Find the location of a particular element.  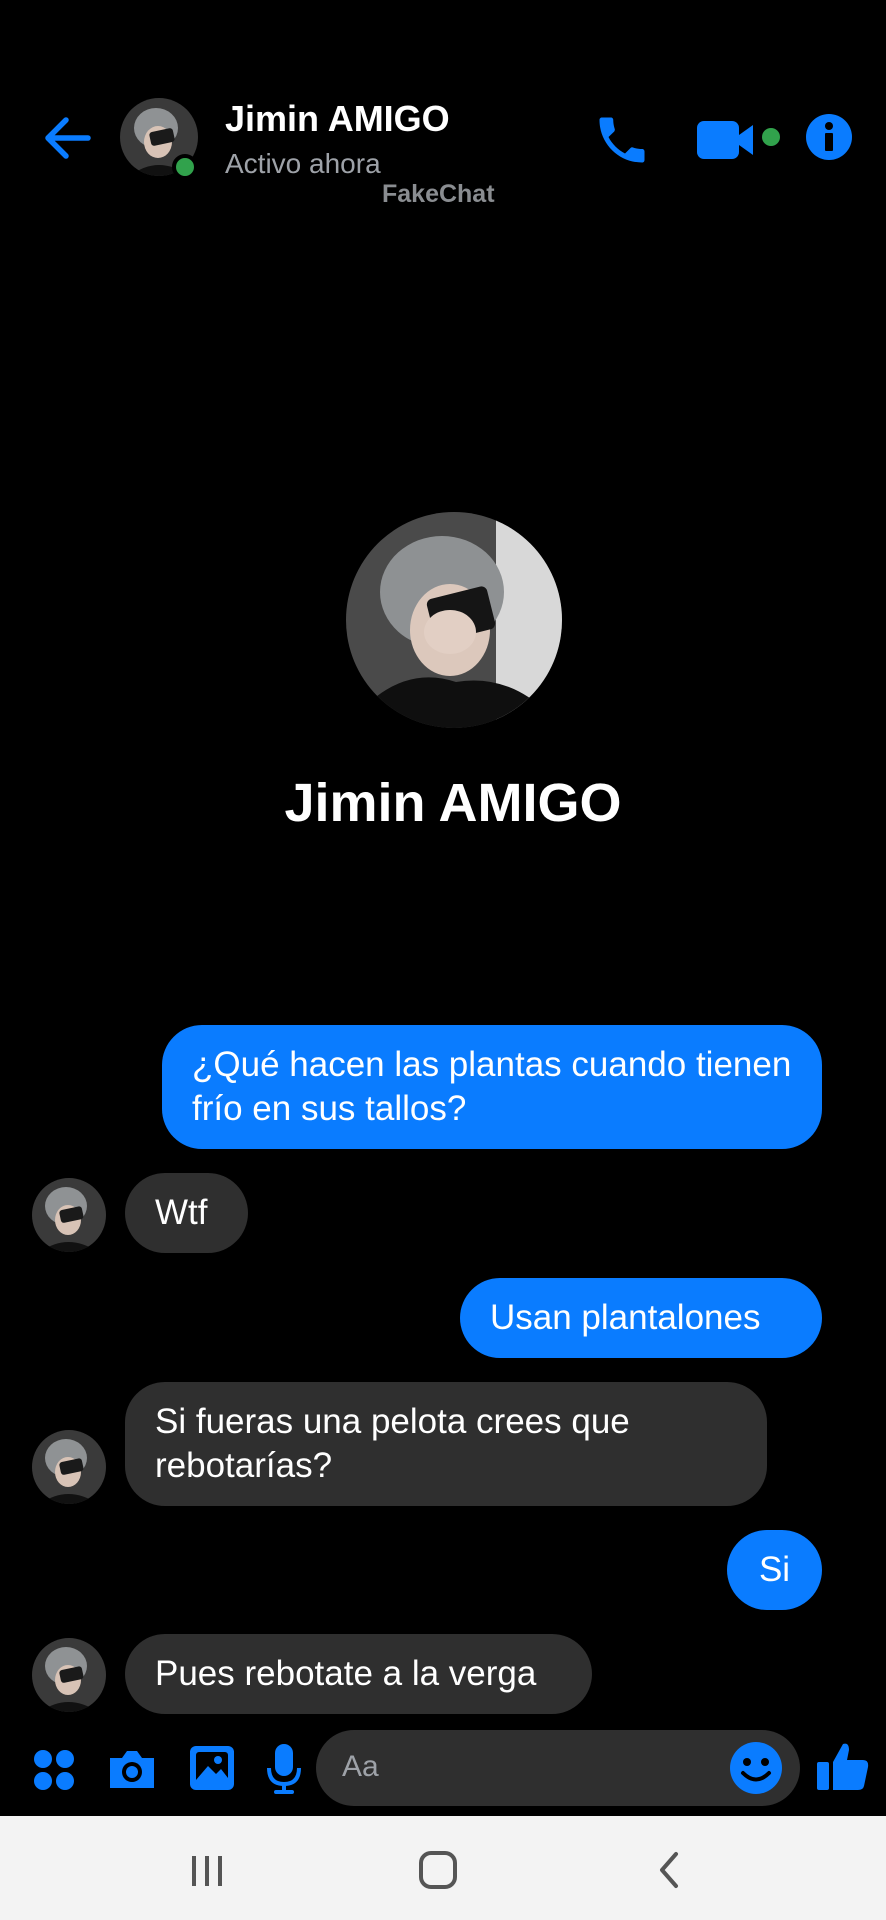

gallery-button is located at coordinates (212, 1768).